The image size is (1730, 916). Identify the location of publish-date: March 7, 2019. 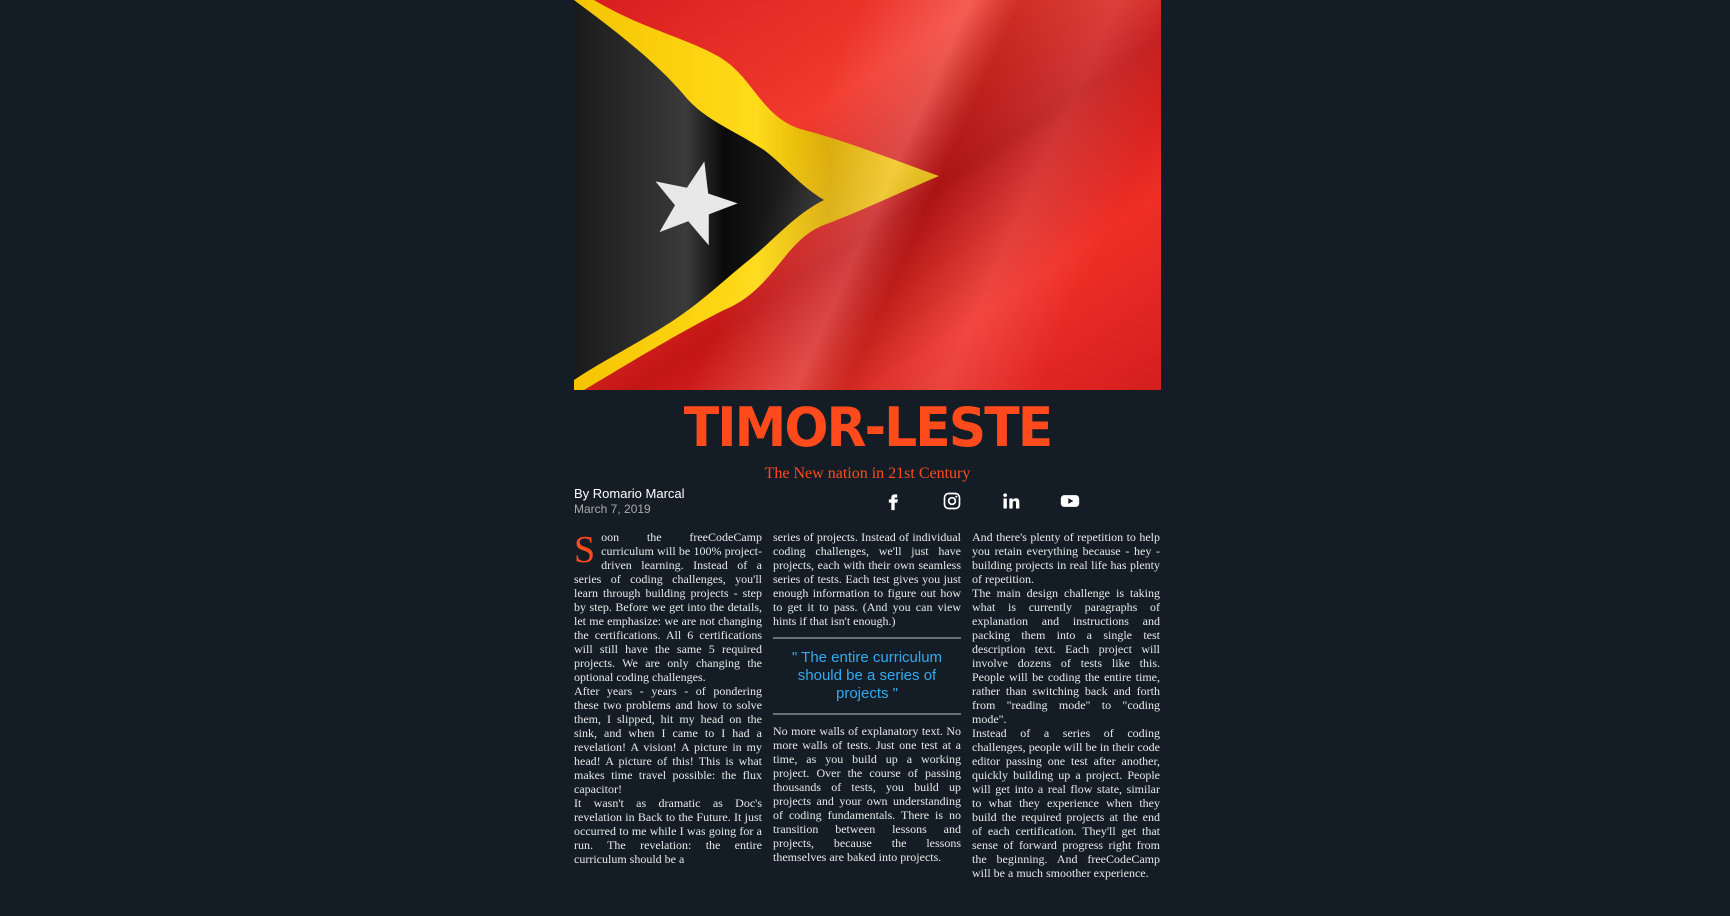
(612, 509).